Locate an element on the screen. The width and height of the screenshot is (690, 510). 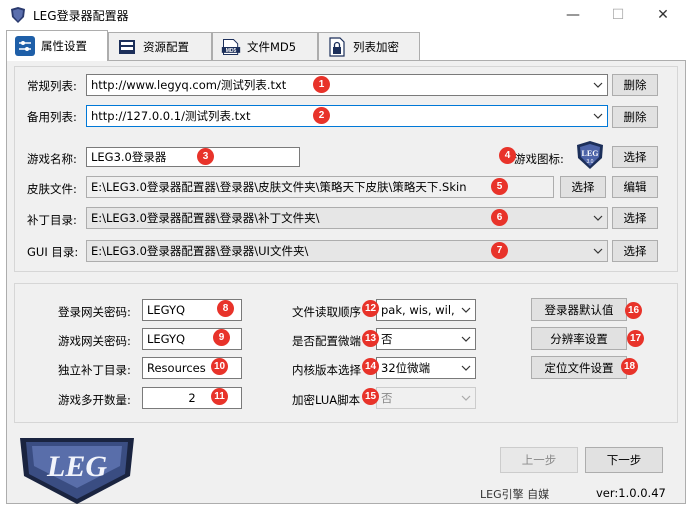
annotation-badge: 4 is located at coordinates (507, 155).